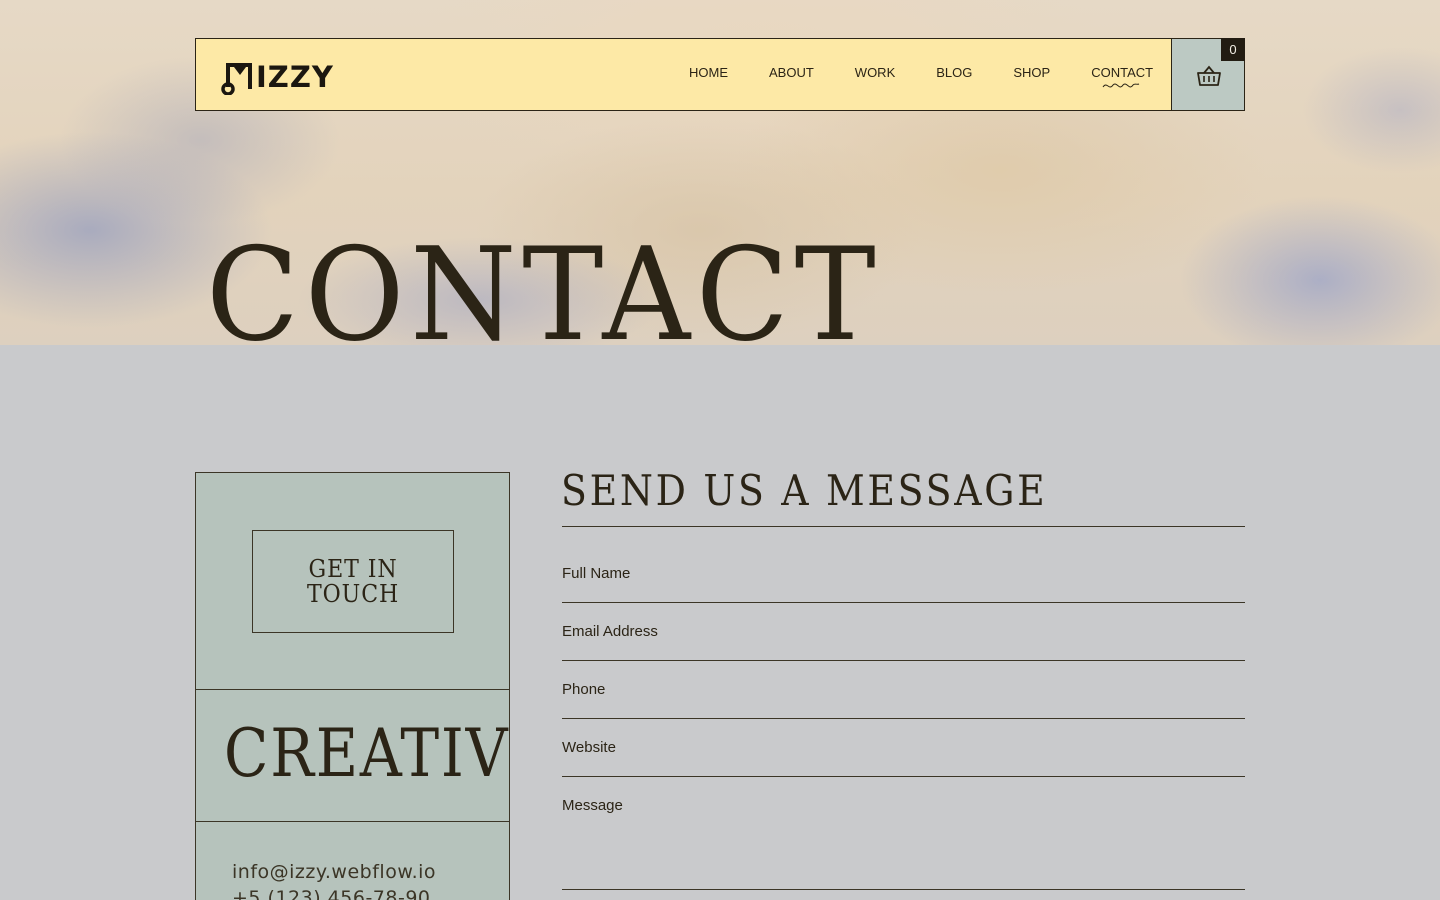  I want to click on get-in-touch-line1: GET IN, so click(353, 568).